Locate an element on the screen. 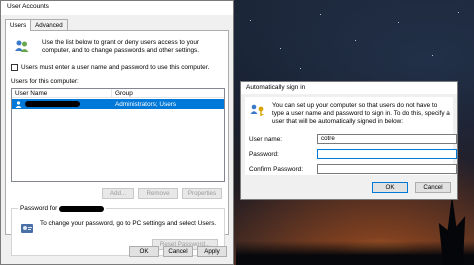 This screenshot has height=265, width=474. users-list-label: Users for this computer: is located at coordinates (45, 81).